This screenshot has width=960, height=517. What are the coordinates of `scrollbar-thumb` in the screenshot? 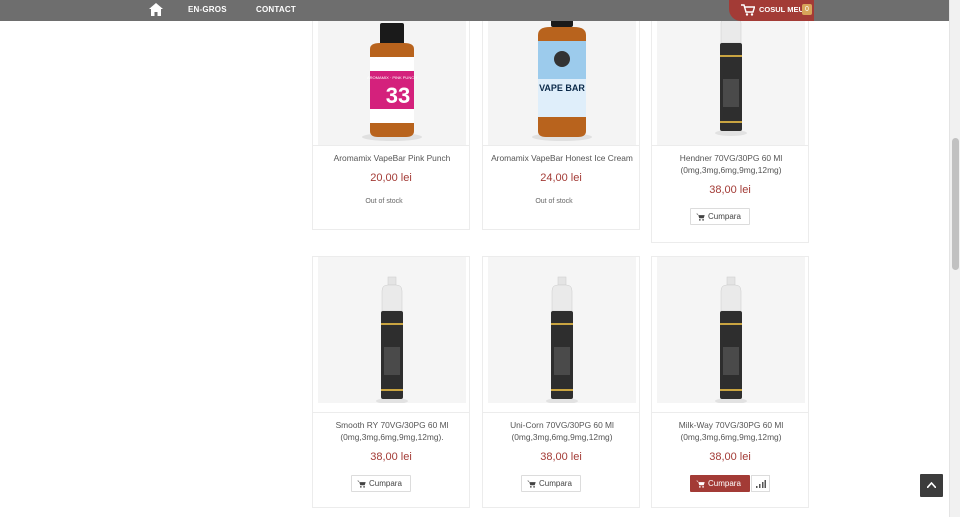 It's located at (955, 204).